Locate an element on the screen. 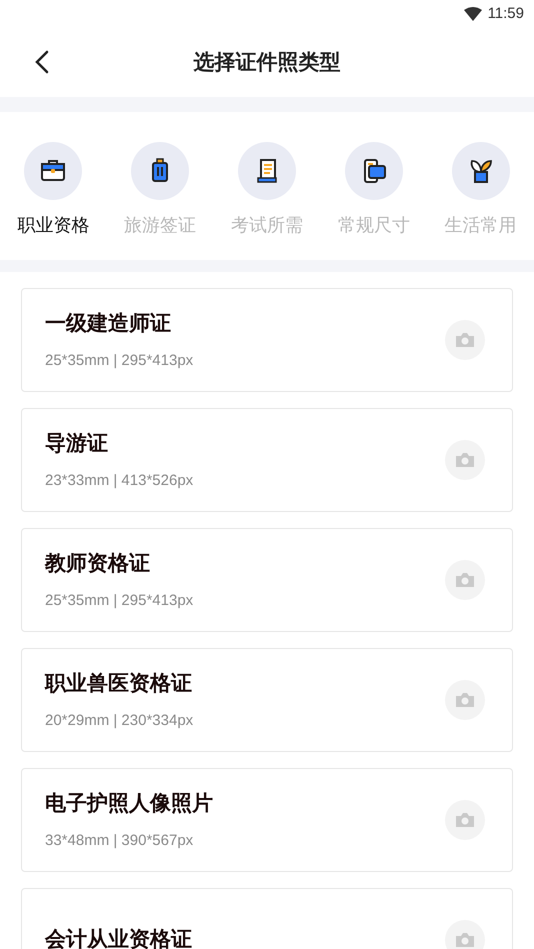 This screenshot has width=534, height=949. card-title: 导游证 is located at coordinates (77, 444).